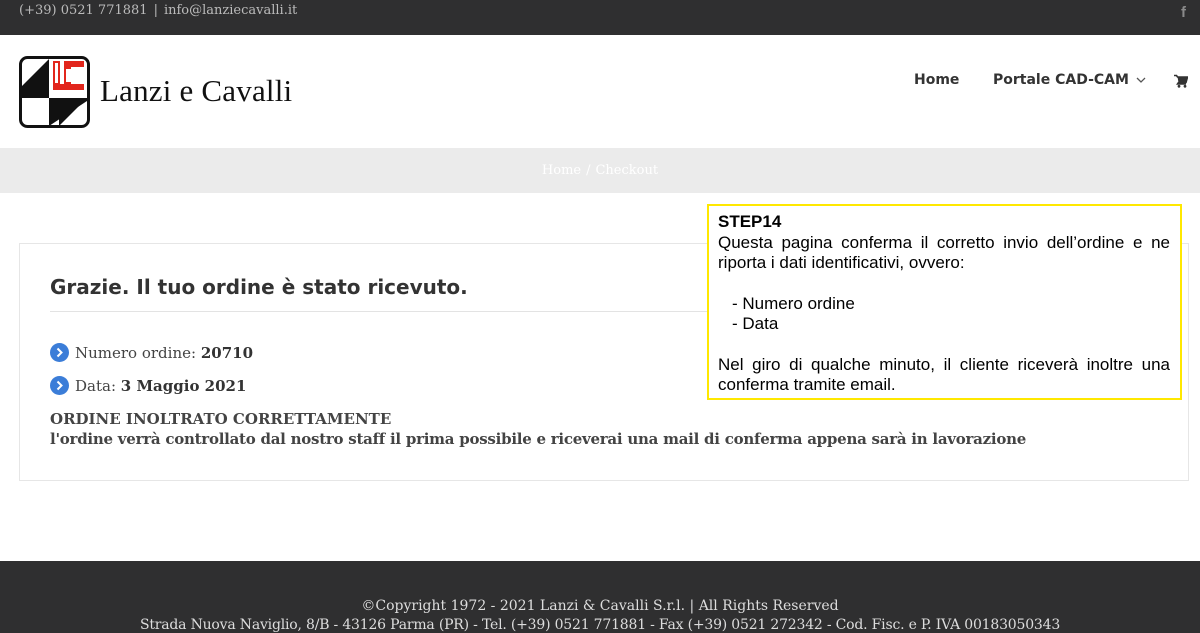 The image size is (1200, 633). I want to click on breadcrumb: Home / Checkout, so click(600, 170).